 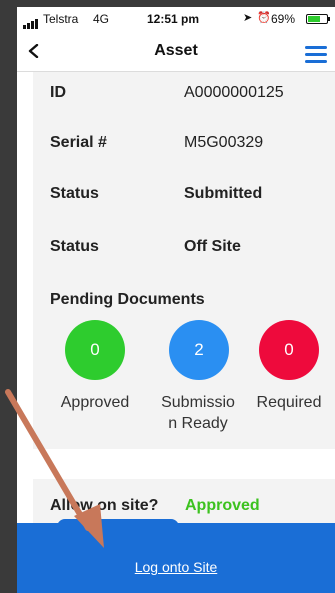 What do you see at coordinates (199, 350) in the screenshot?
I see `submission-ready-count-badge: 2` at bounding box center [199, 350].